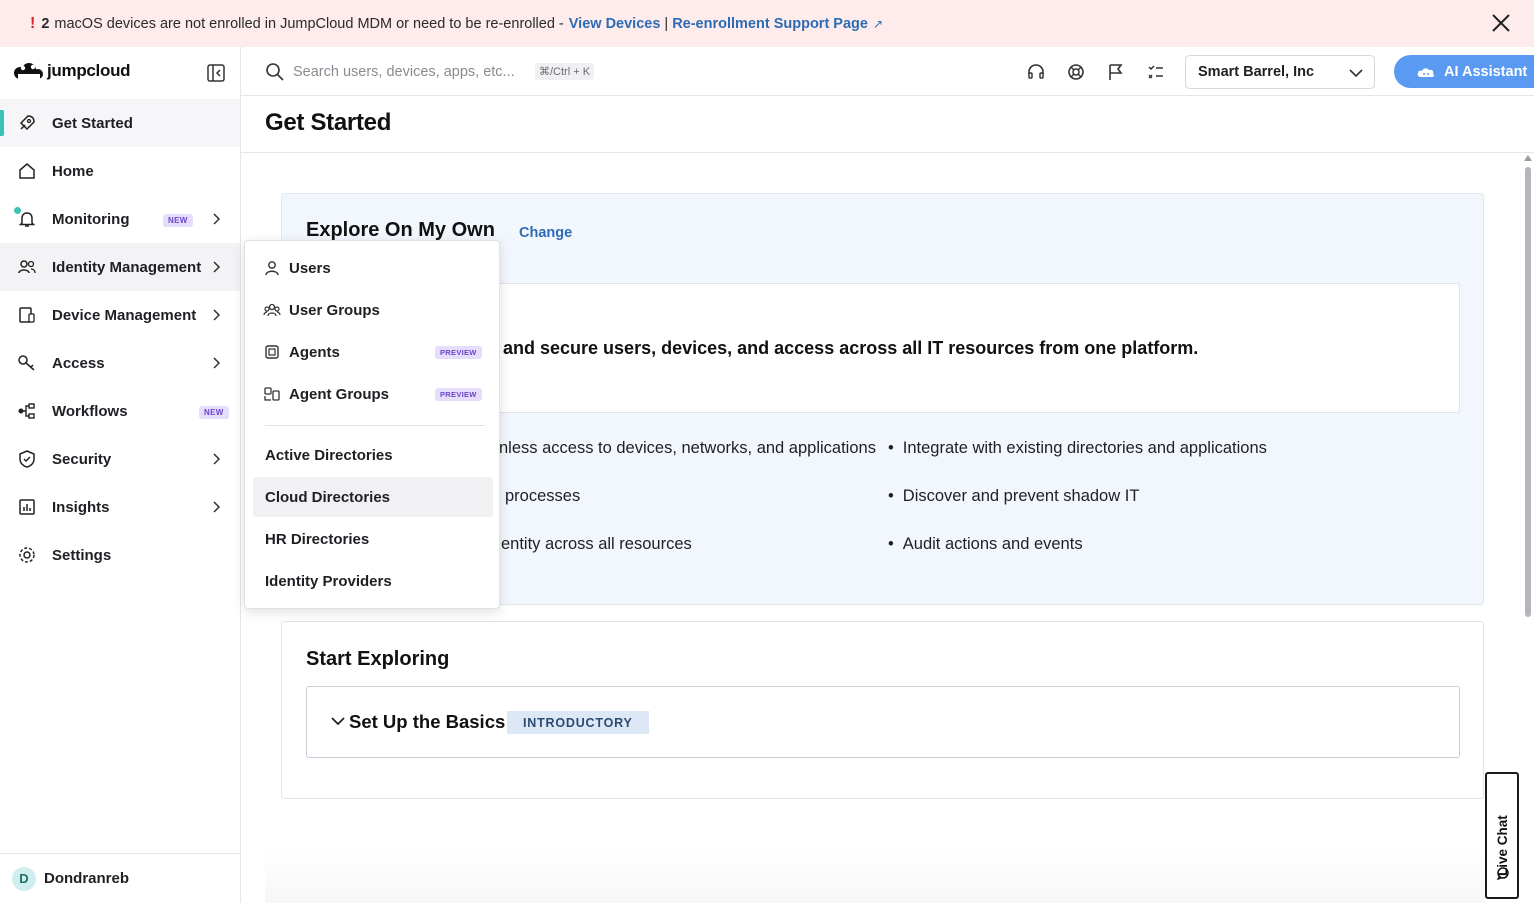 The image size is (1534, 903). I want to click on scrollbar-thumb, so click(1528, 392).